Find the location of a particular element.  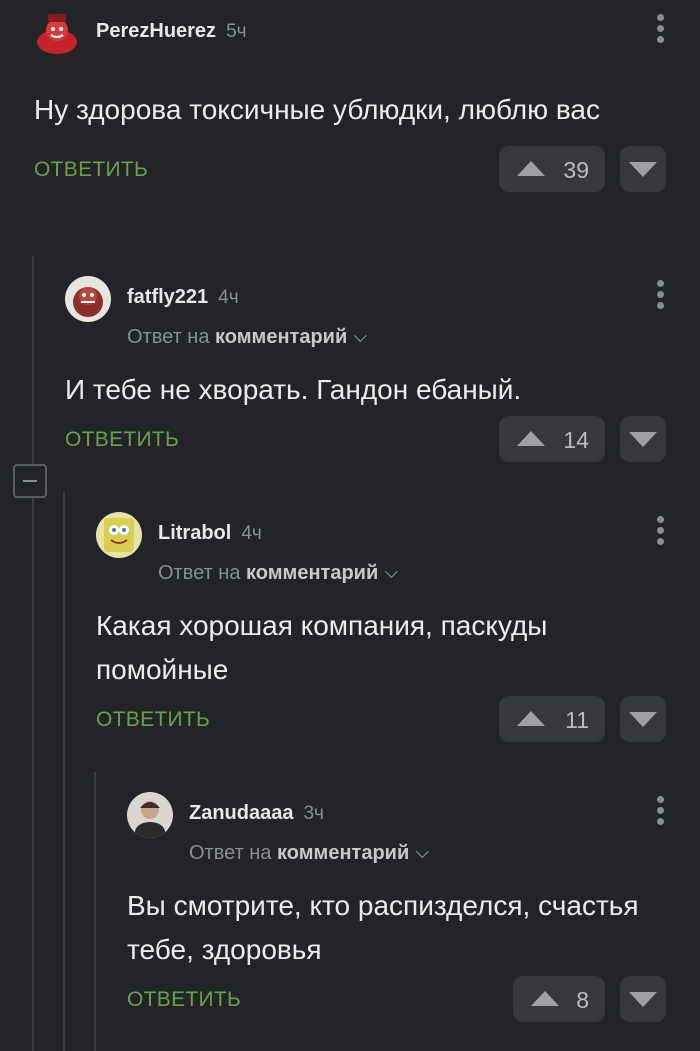

username: Zanudaaaa 3ч is located at coordinates (256, 813).